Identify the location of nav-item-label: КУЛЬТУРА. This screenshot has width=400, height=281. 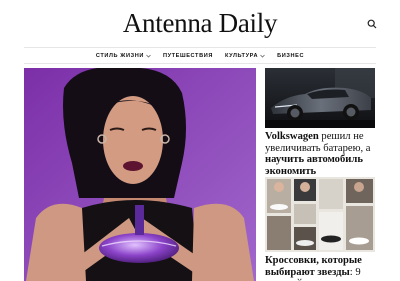
(241, 55).